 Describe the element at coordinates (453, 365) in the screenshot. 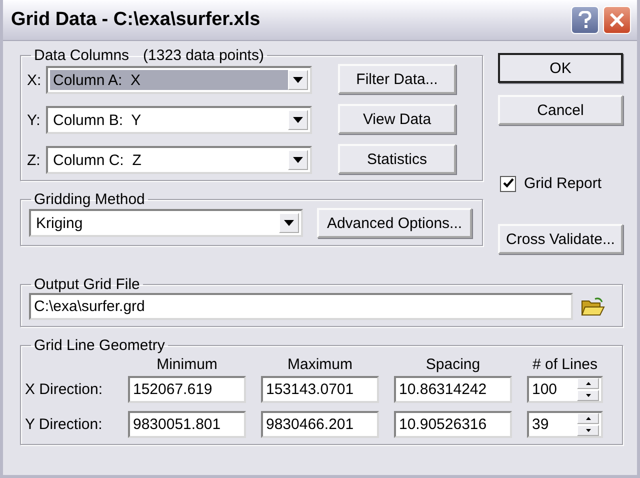

I see `column-header: Spacing` at that location.